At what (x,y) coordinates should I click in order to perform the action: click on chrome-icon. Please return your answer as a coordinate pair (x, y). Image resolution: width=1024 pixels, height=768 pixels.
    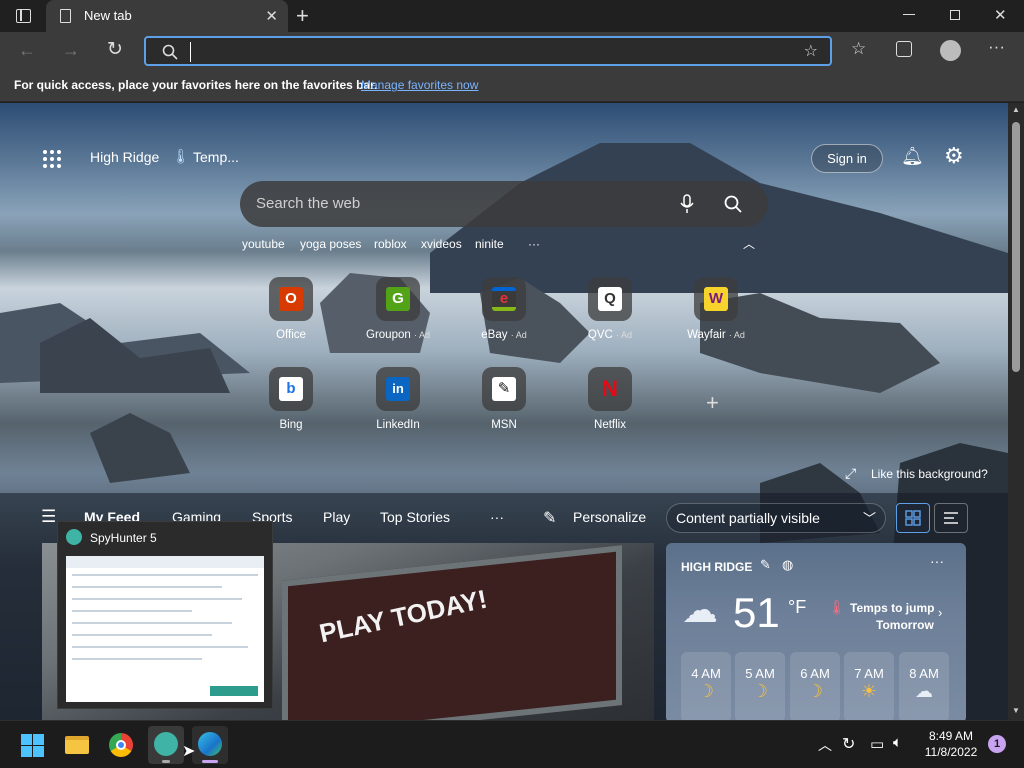
    Looking at the image, I should click on (121, 745).